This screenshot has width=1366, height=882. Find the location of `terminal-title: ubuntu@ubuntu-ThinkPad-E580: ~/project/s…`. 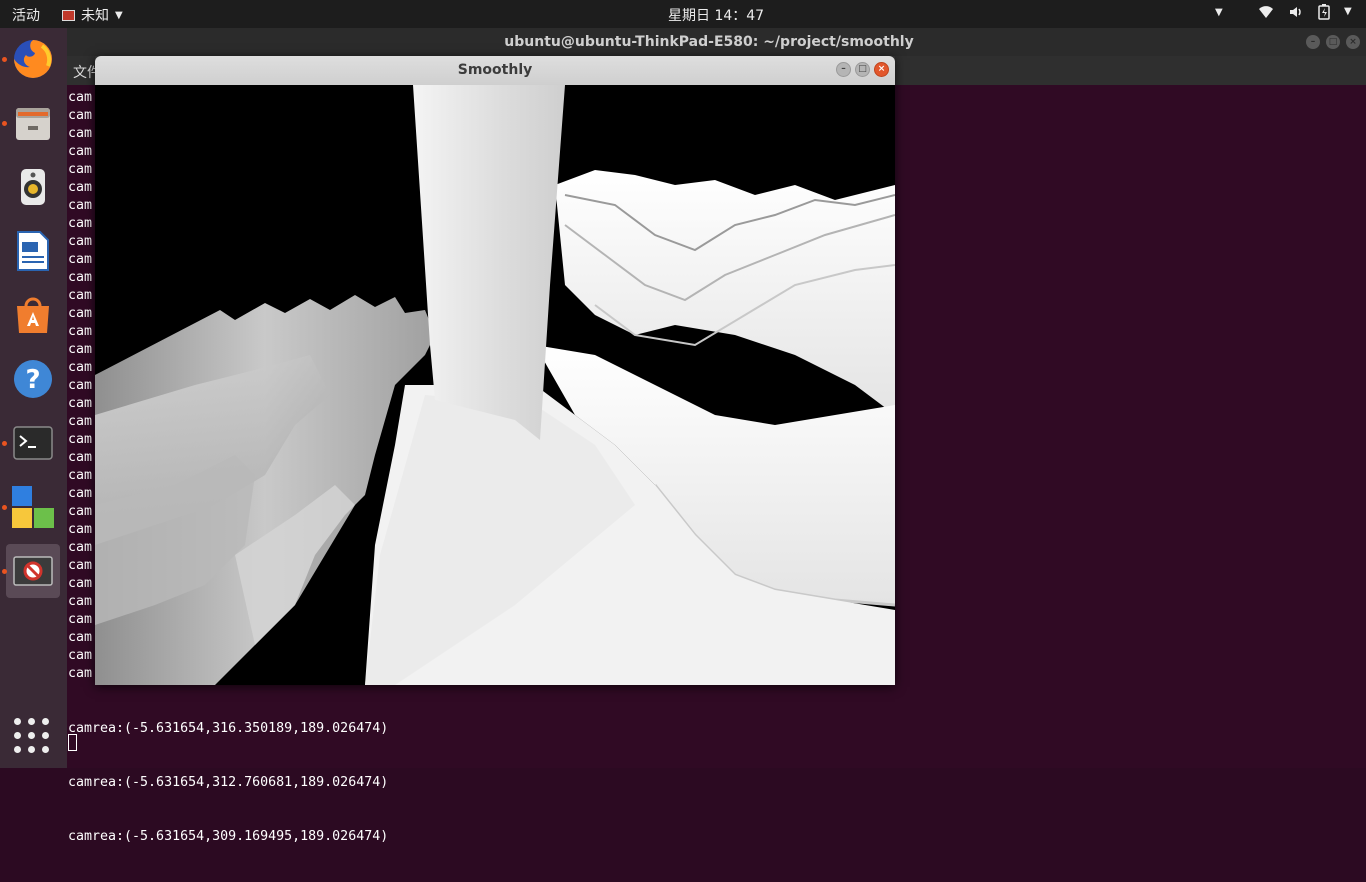

terminal-title: ubuntu@ubuntu-ThinkPad-E580: ~/project/s… is located at coordinates (709, 42).